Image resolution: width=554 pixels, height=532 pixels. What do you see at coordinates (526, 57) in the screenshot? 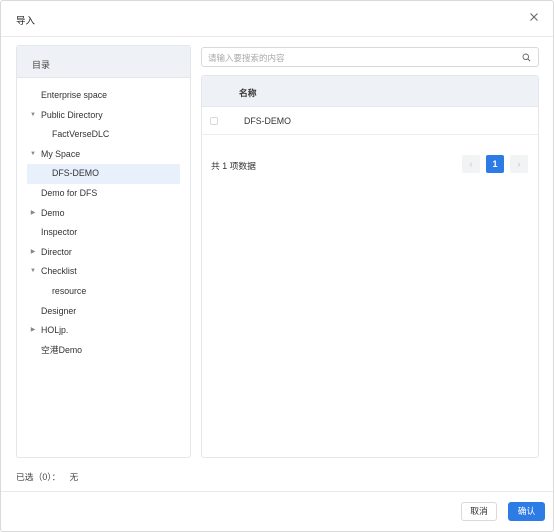
I see `search-icon` at bounding box center [526, 57].